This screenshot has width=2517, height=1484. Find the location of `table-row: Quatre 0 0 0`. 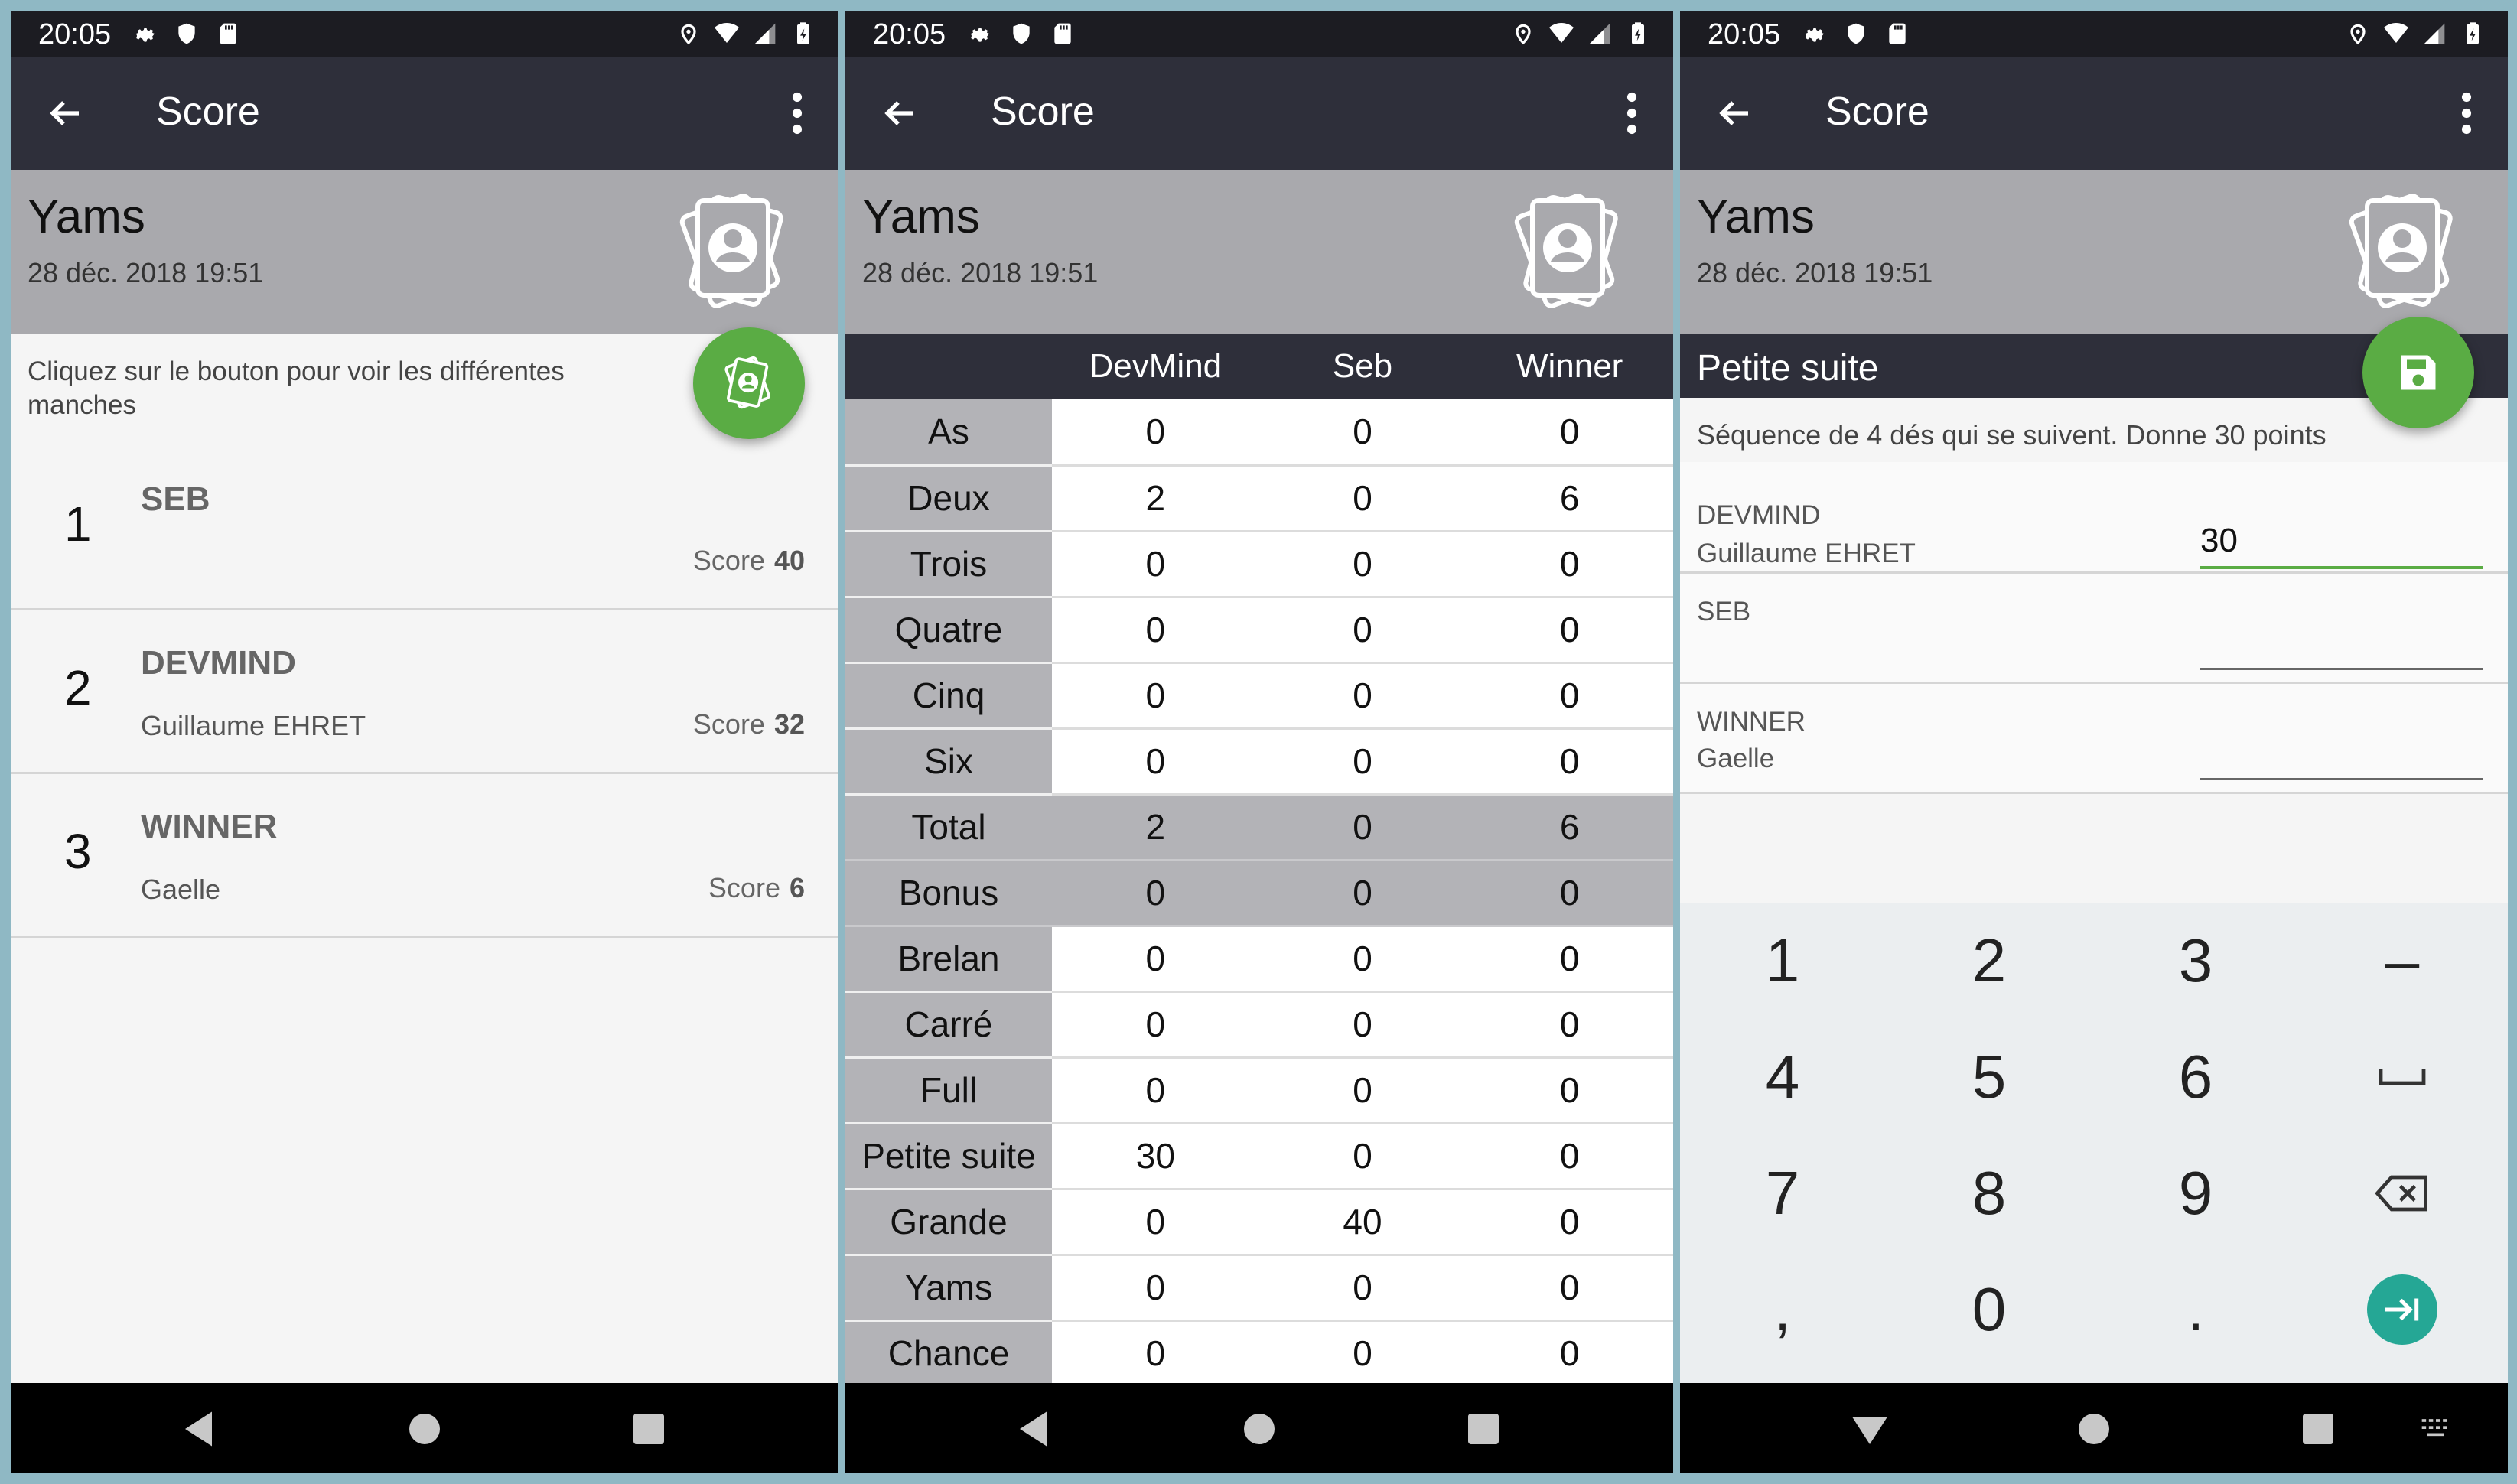

table-row: Quatre 0 0 0 is located at coordinates (1259, 630).